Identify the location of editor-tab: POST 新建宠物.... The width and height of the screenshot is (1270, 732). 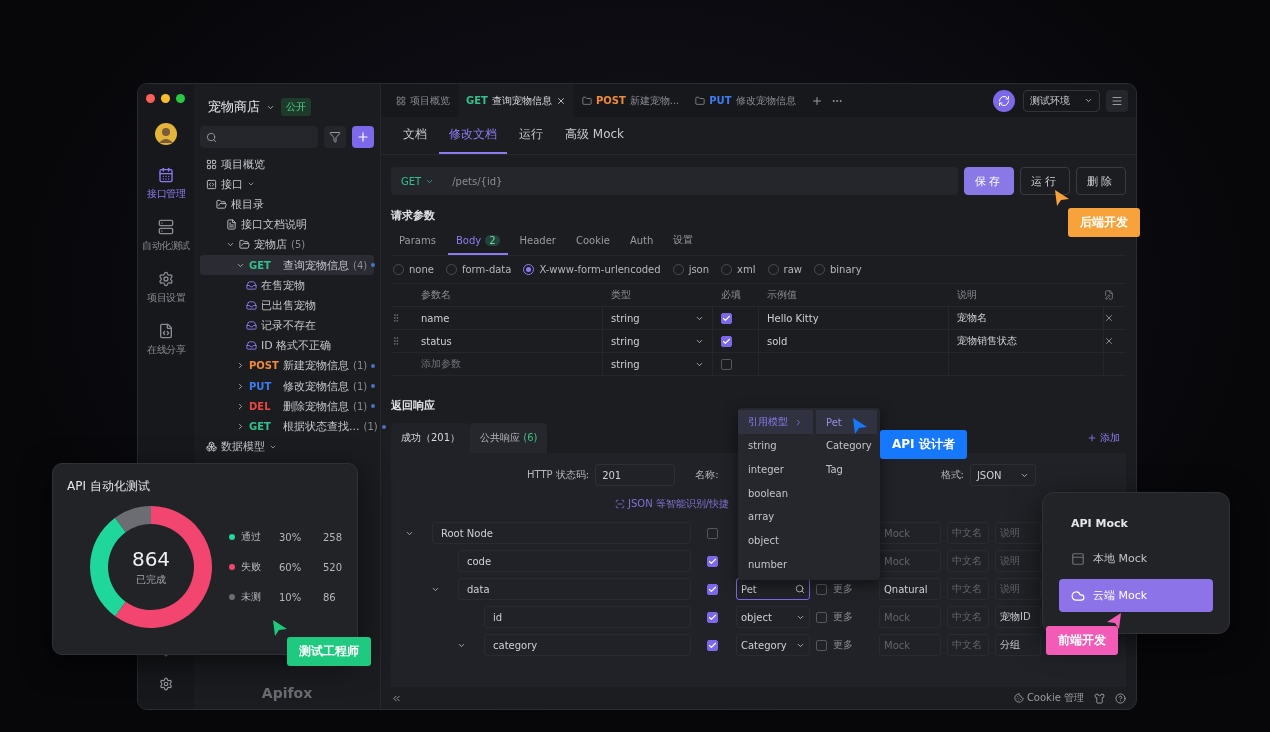
(630, 100).